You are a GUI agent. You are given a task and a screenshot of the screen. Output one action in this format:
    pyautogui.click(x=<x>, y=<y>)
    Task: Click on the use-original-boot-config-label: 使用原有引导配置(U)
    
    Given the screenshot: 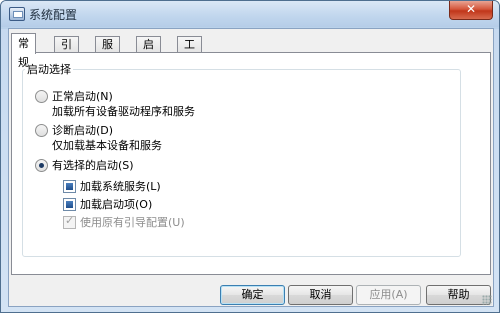 What is the action you would take?
    pyautogui.click(x=132, y=222)
    